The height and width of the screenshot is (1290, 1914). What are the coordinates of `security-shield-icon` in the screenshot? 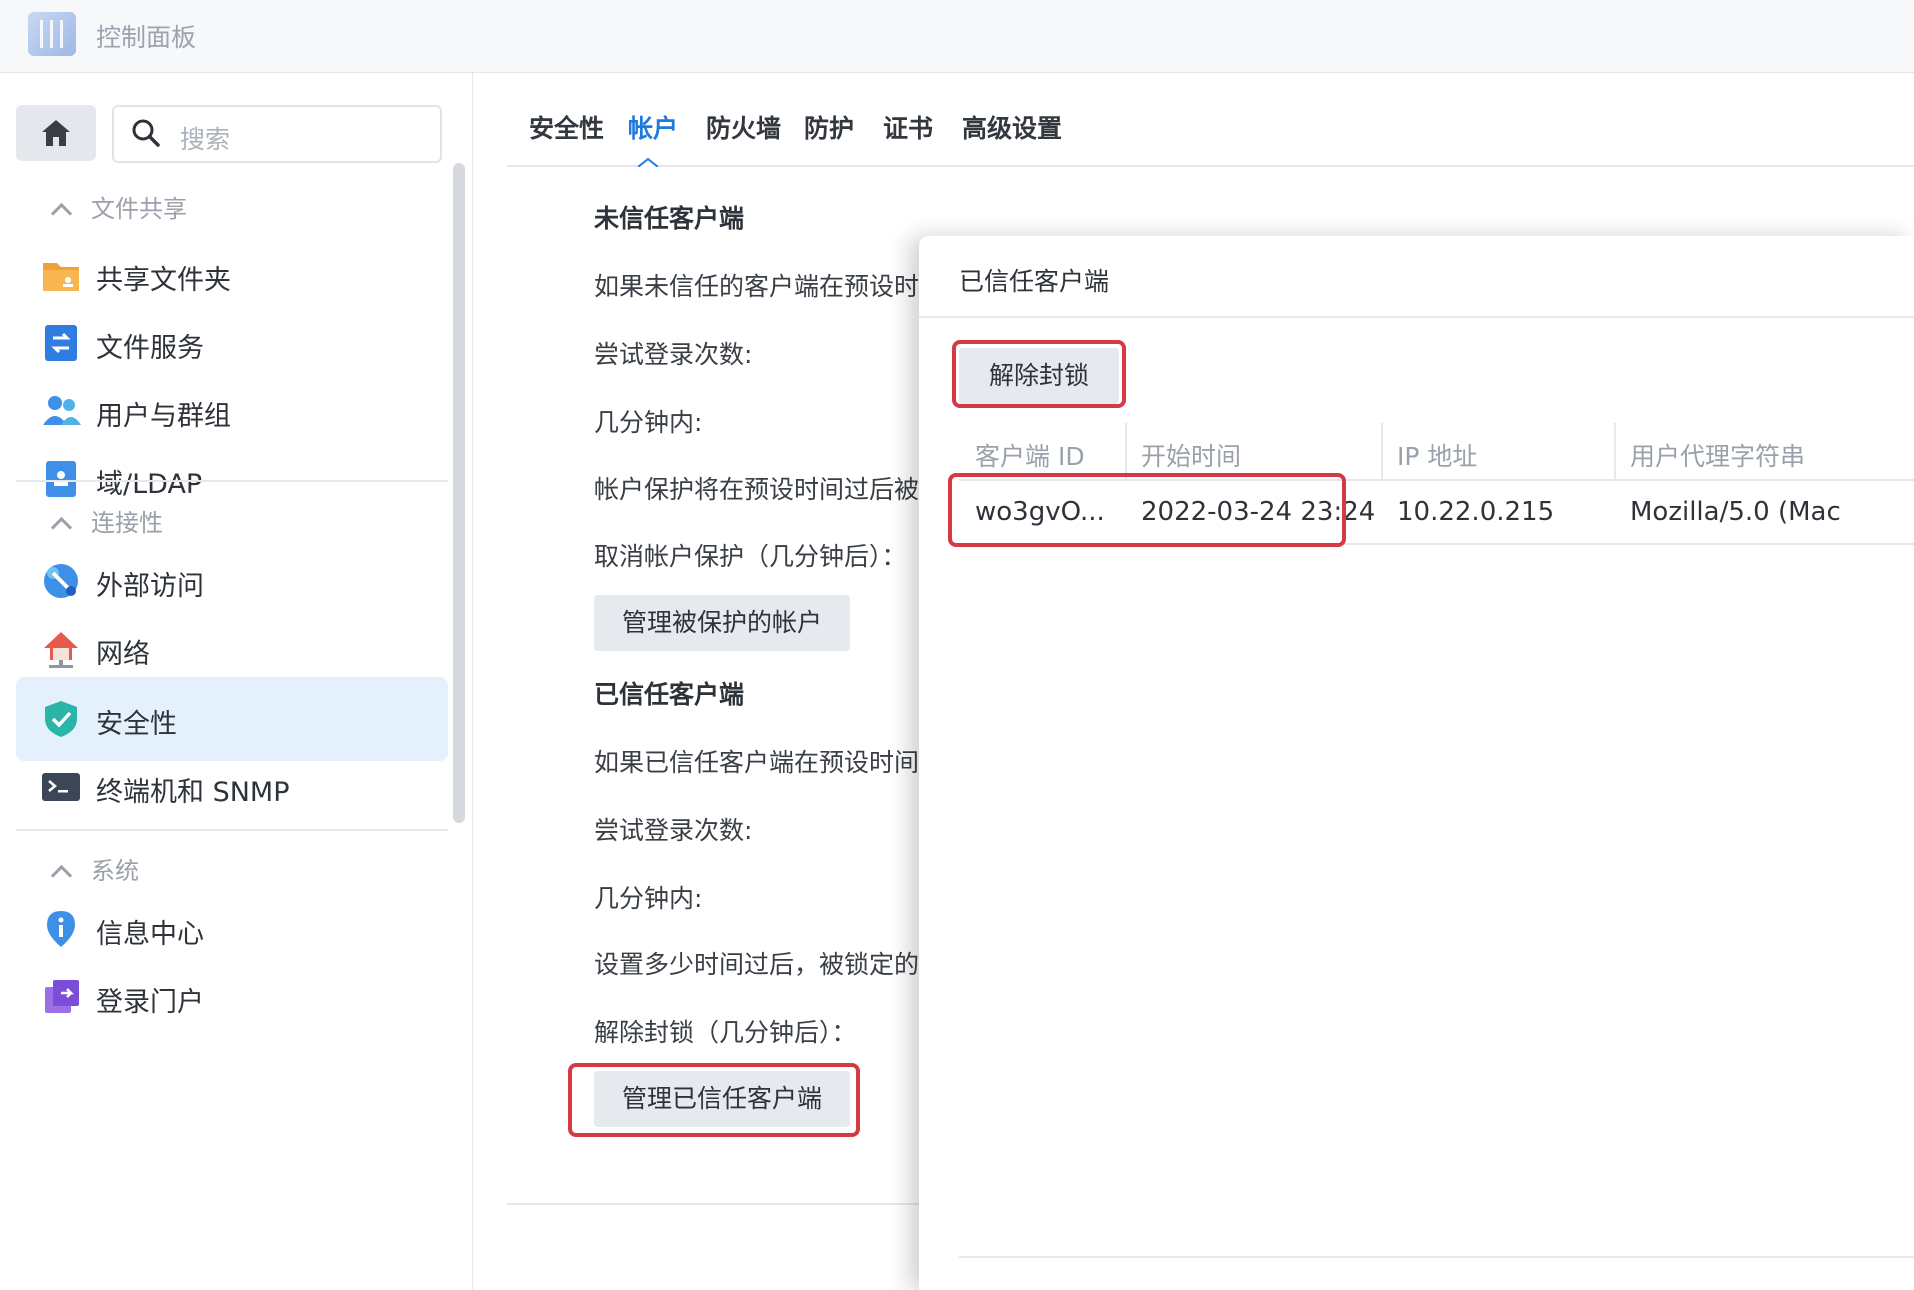 It's located at (61, 719).